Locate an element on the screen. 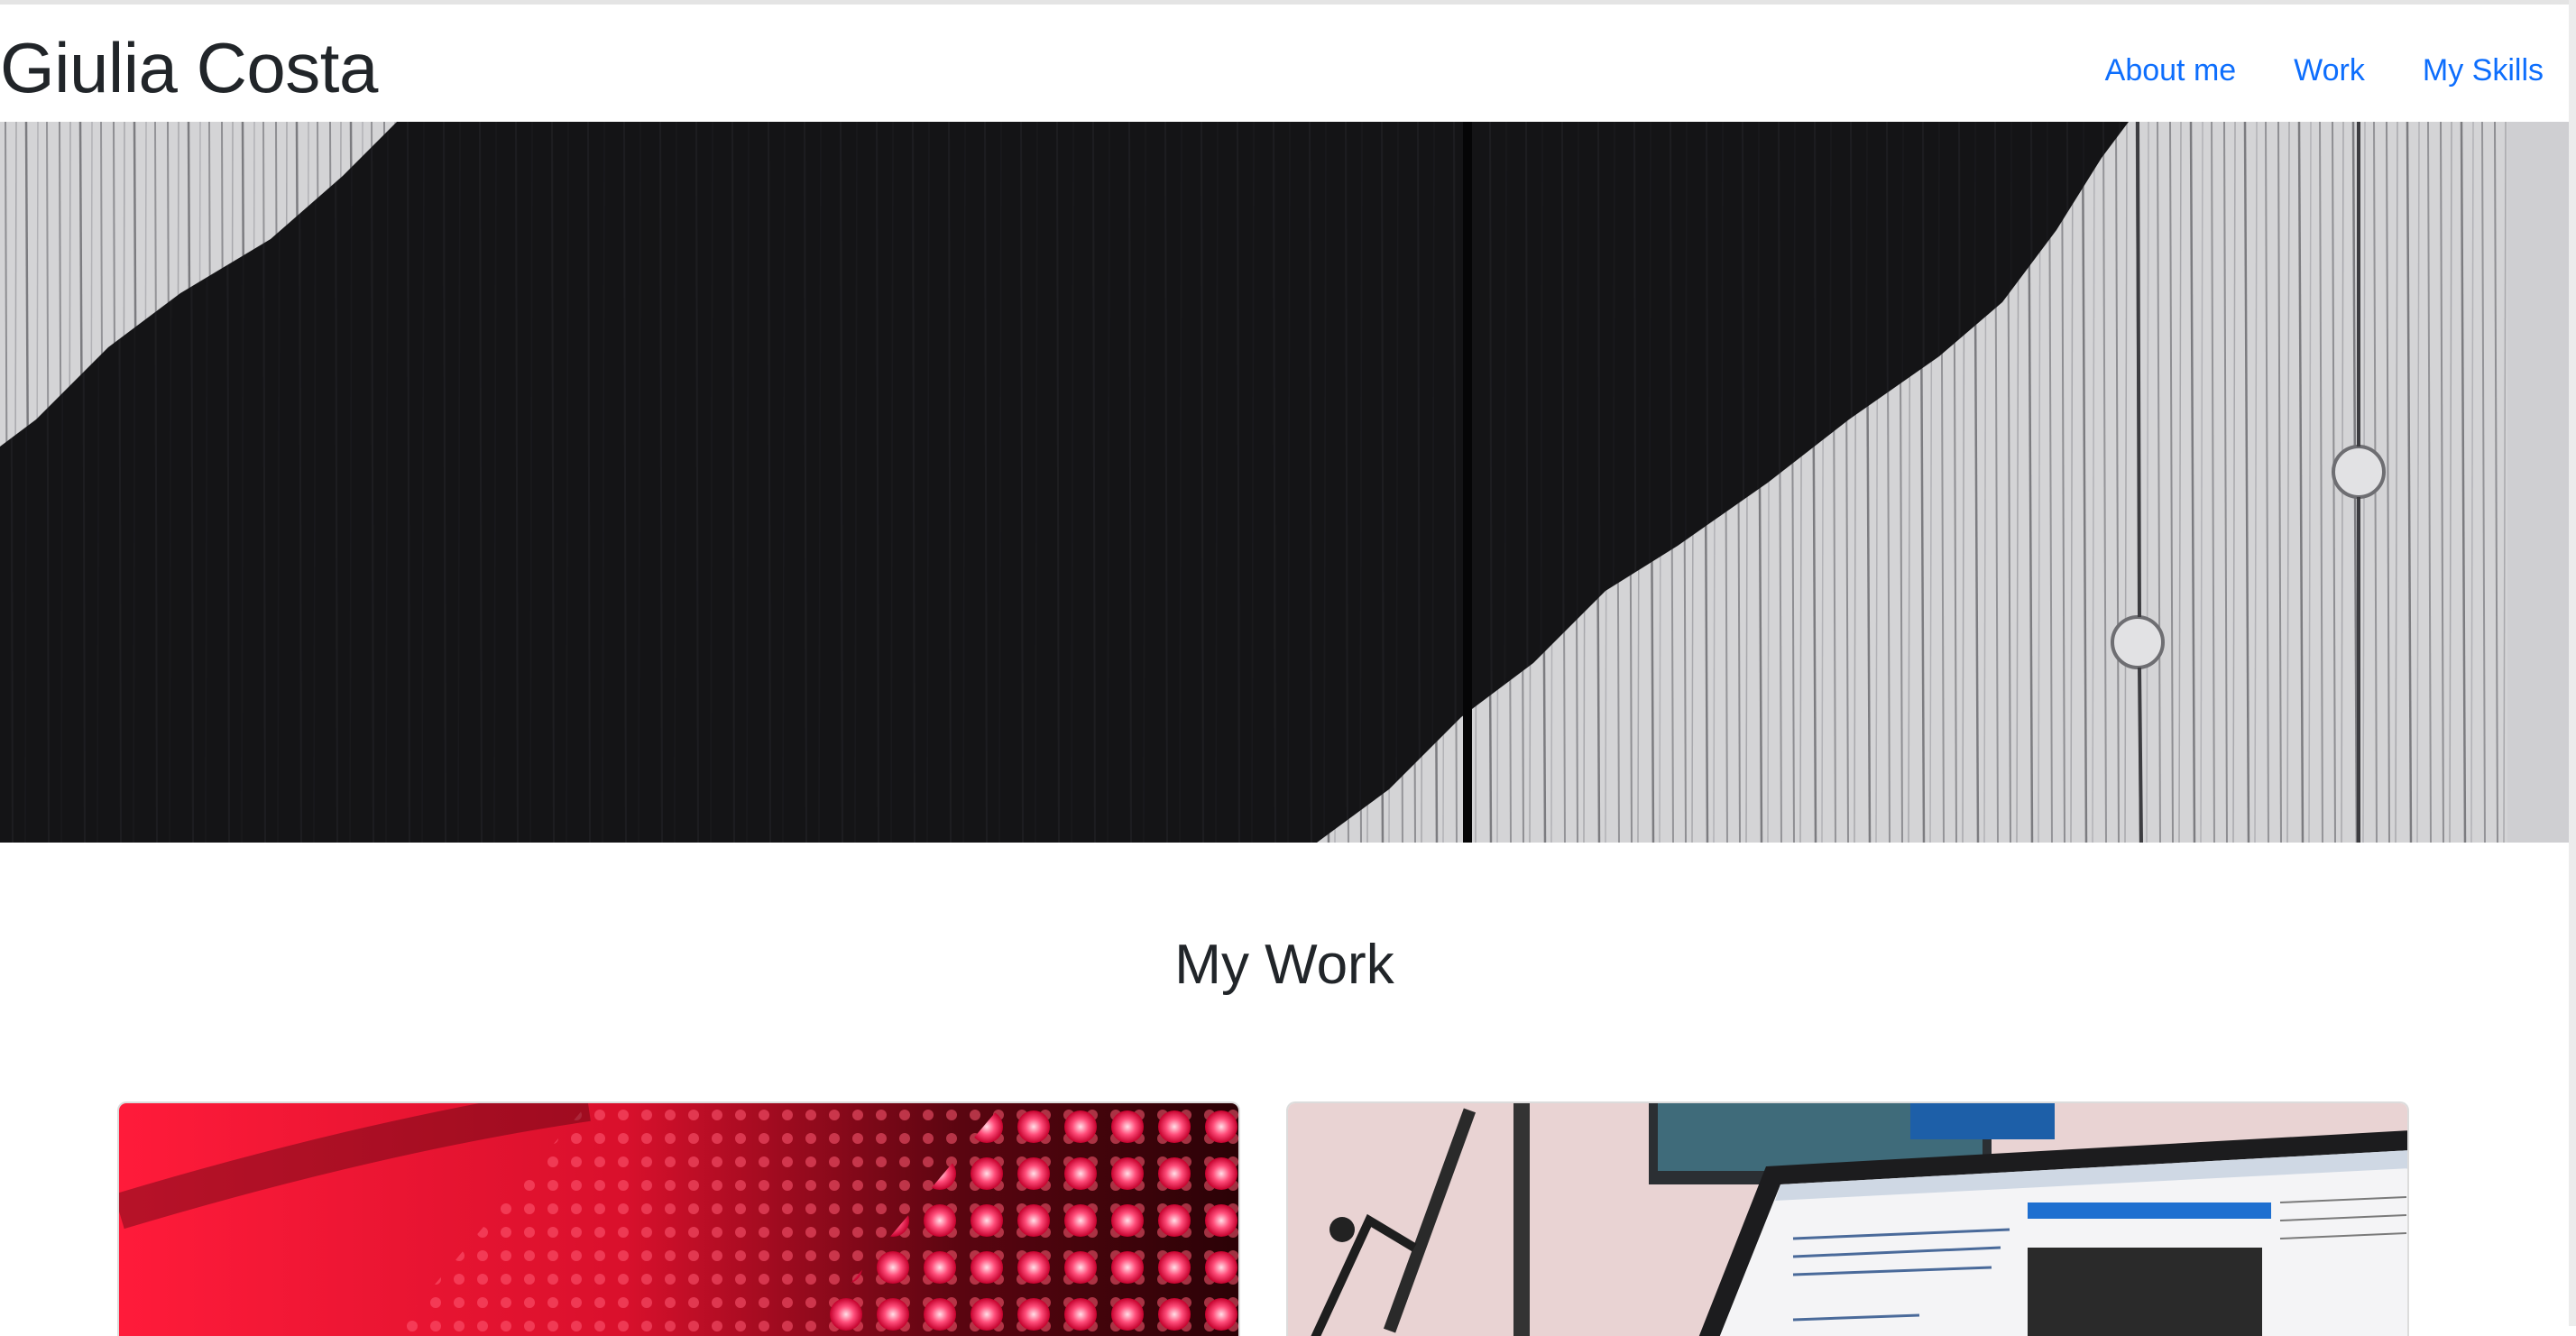  nav-link-about-me: About me is located at coordinates (2171, 70).